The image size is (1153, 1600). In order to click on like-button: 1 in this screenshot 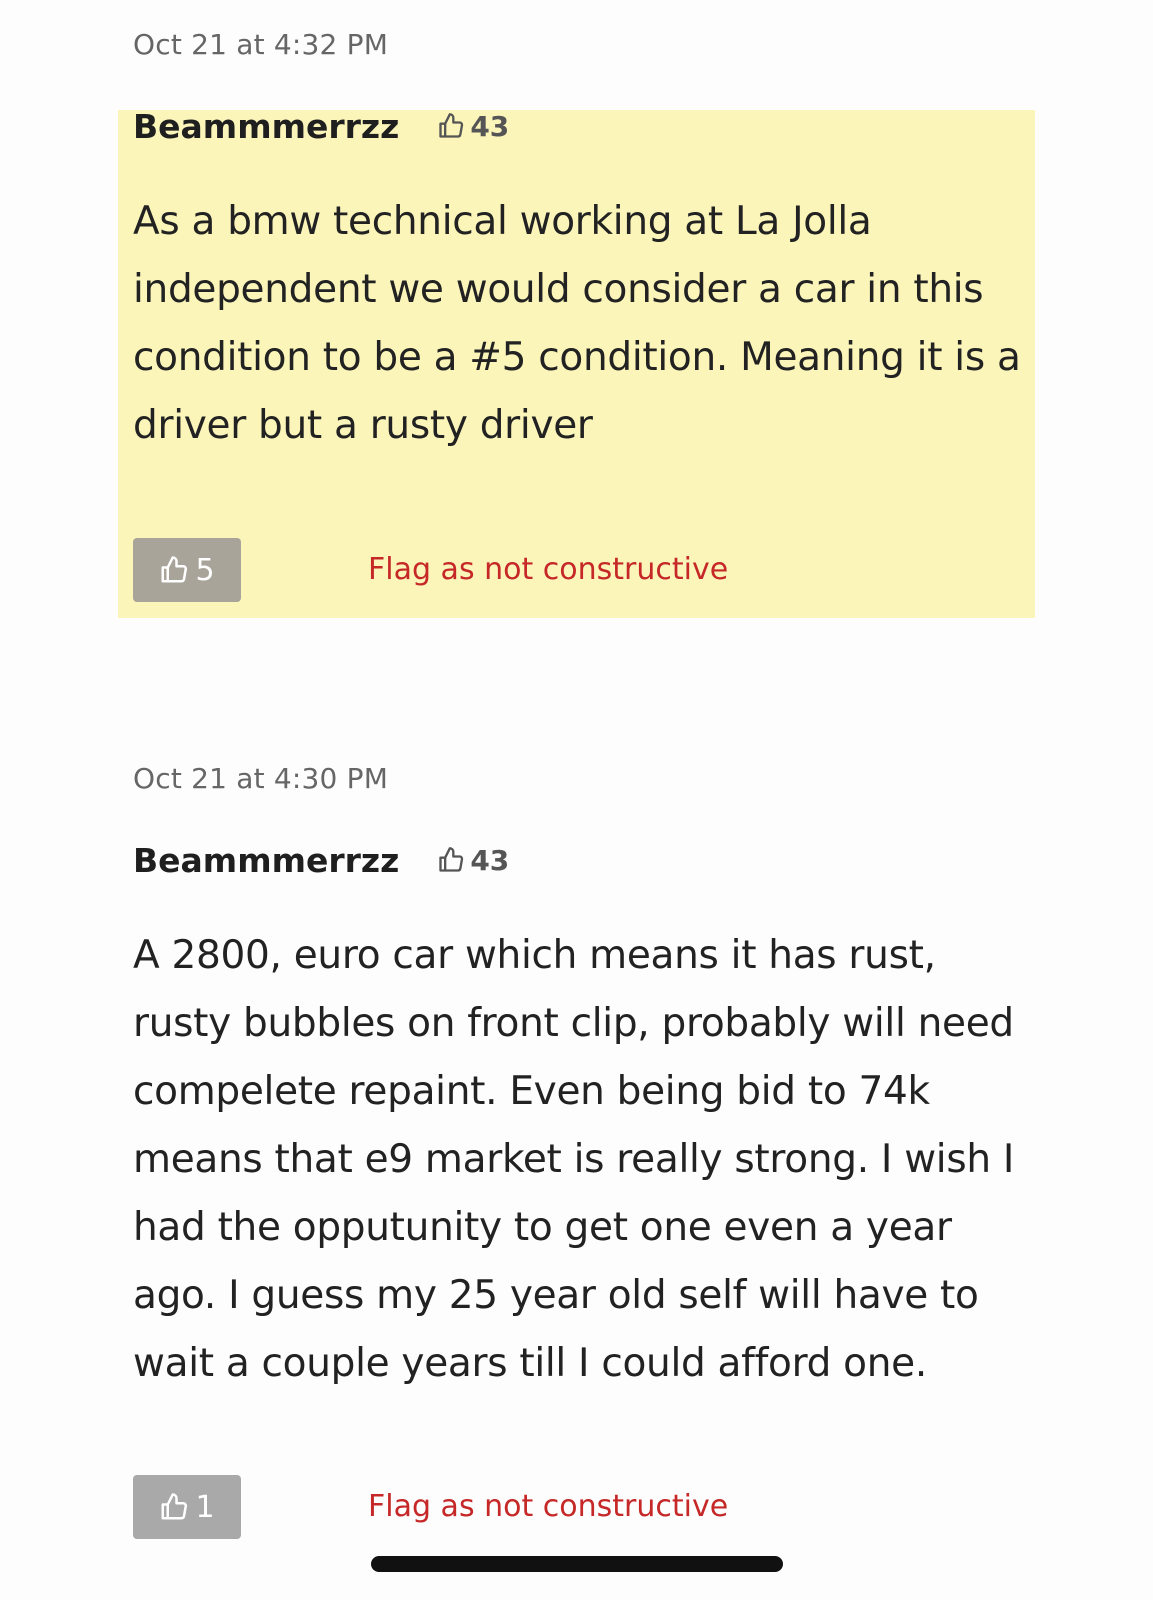, I will do `click(187, 1507)`.